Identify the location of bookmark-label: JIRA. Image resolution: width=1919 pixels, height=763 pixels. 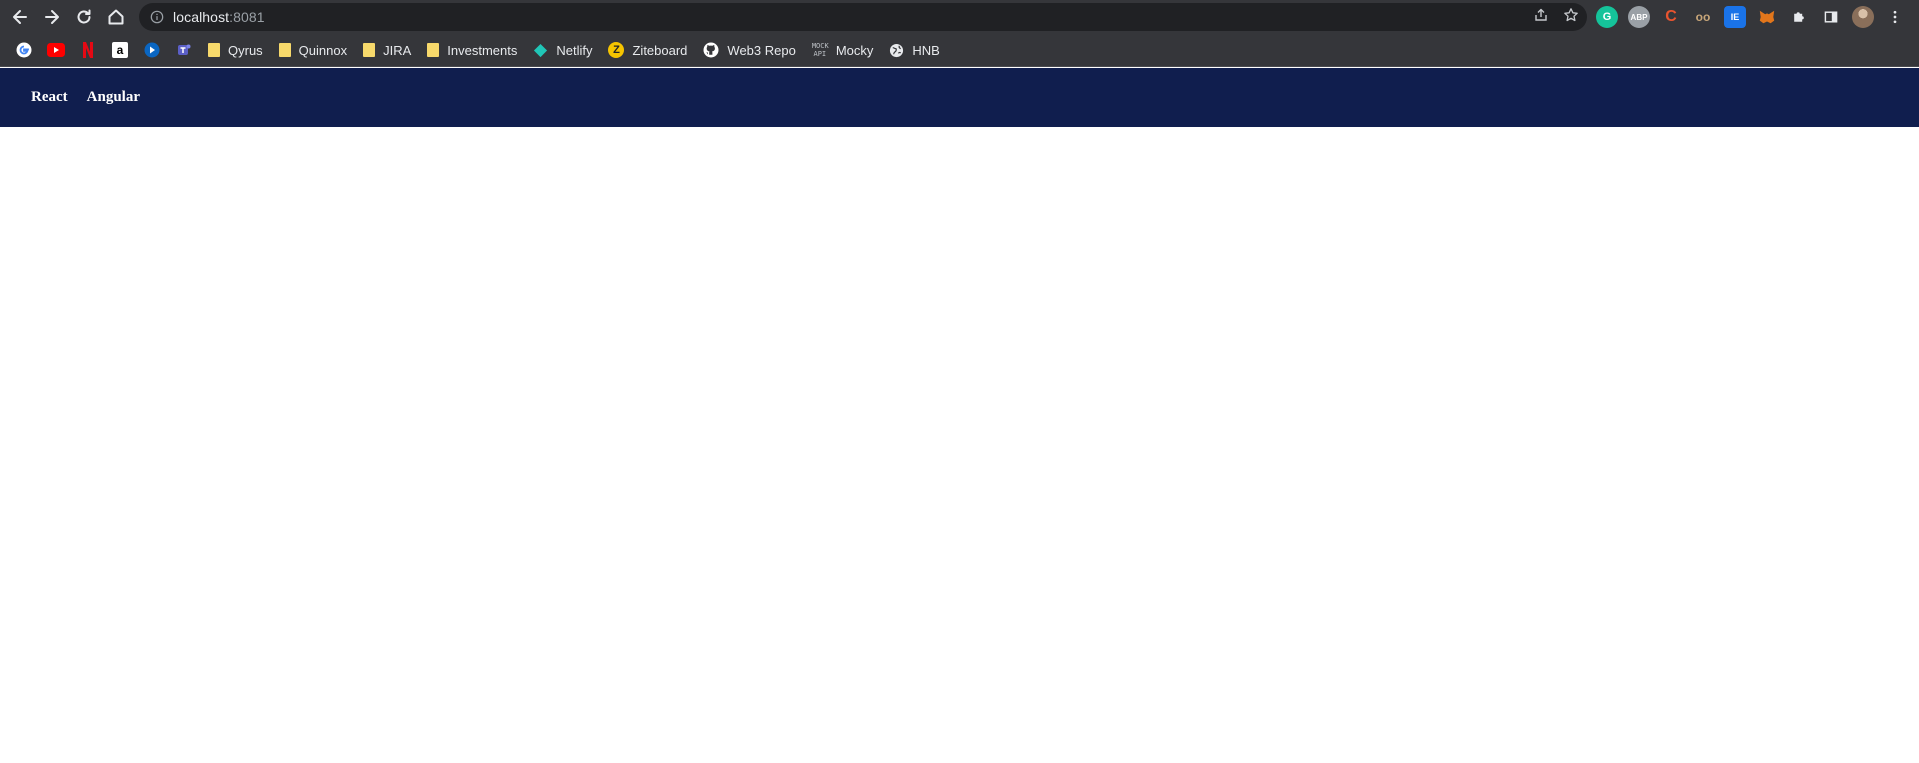
(397, 50).